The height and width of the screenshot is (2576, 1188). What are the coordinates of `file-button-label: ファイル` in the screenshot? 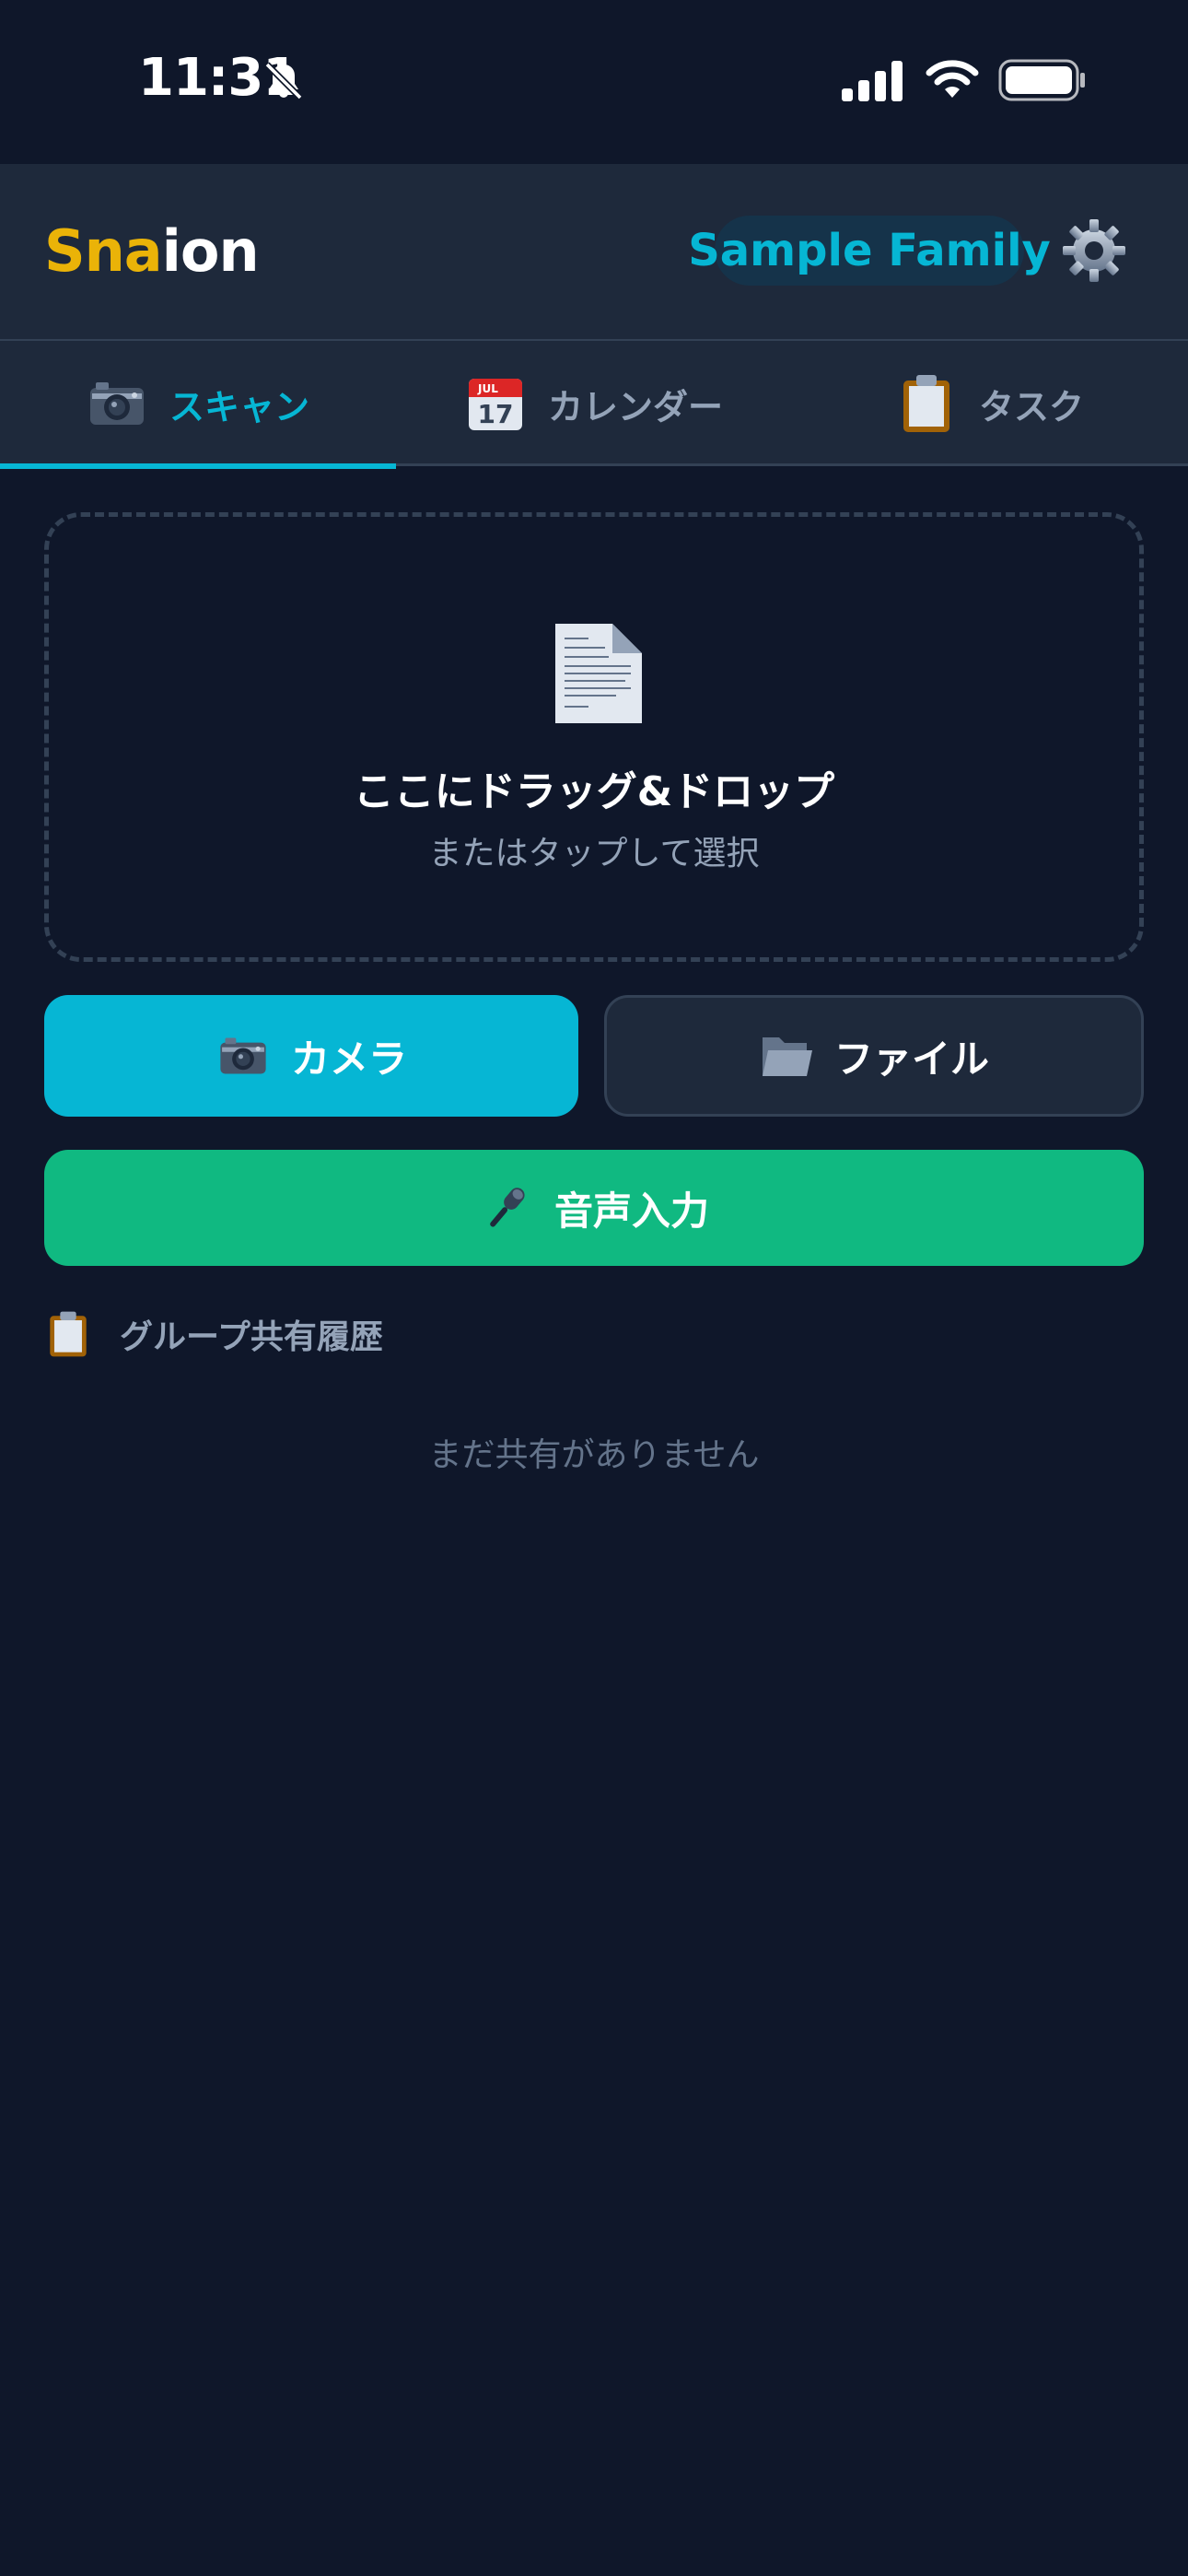 It's located at (911, 1059).